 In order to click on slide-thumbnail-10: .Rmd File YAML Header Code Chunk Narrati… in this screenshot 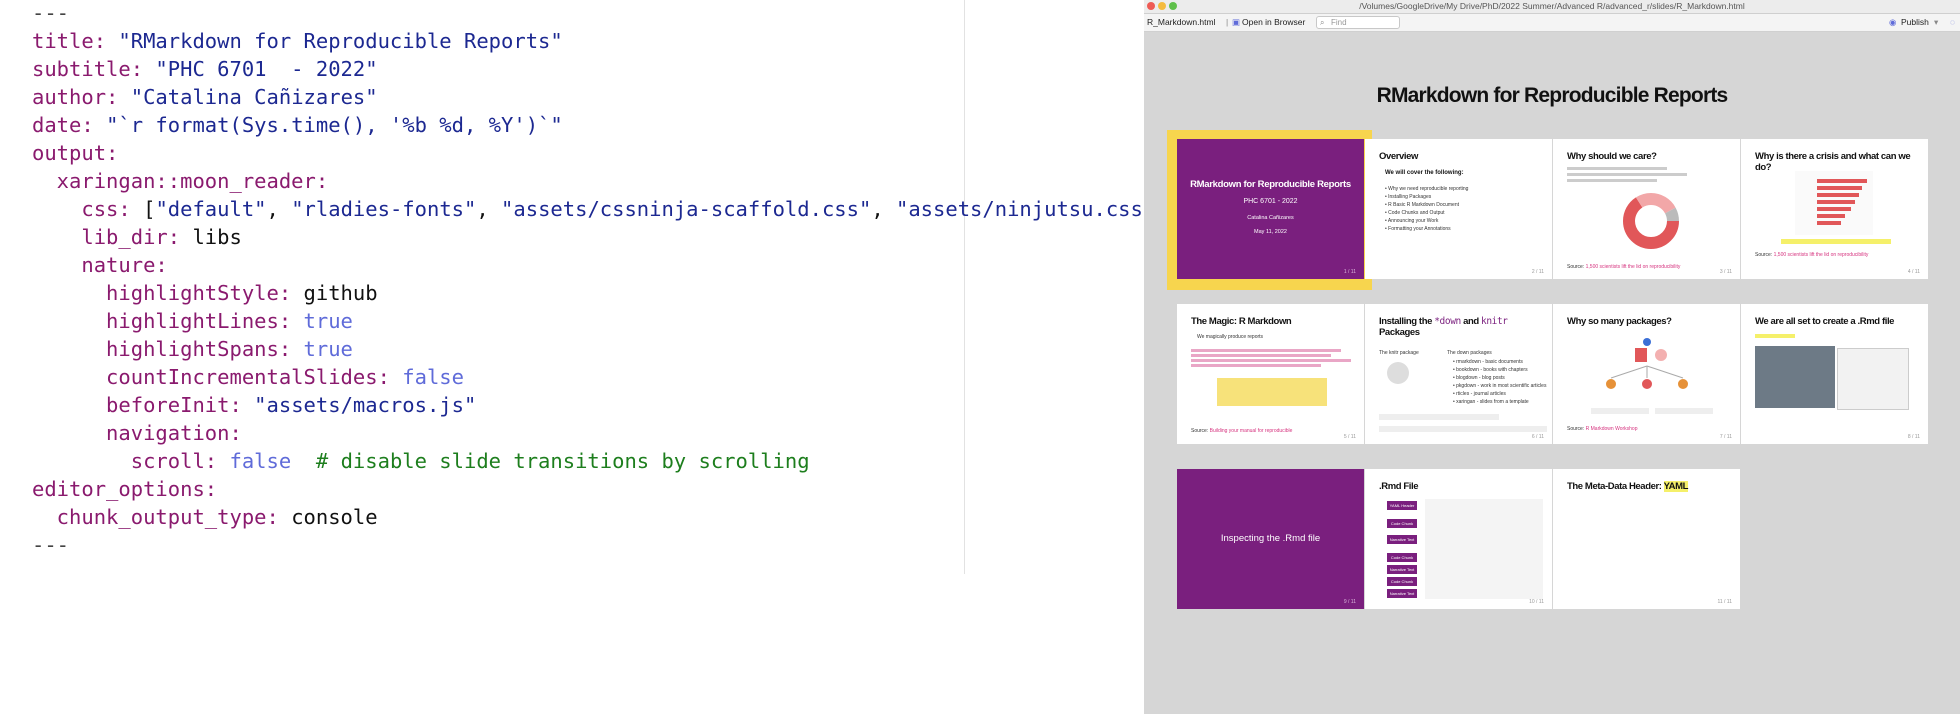, I will do `click(1458, 539)`.